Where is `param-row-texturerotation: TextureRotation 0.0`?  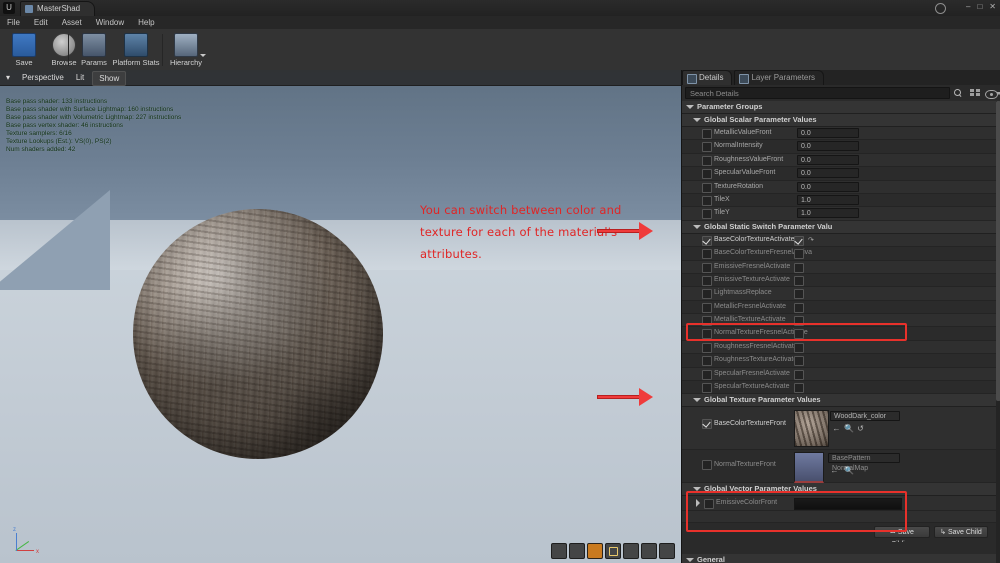
param-row-texturerotation: TextureRotation 0.0 is located at coordinates (841, 187).